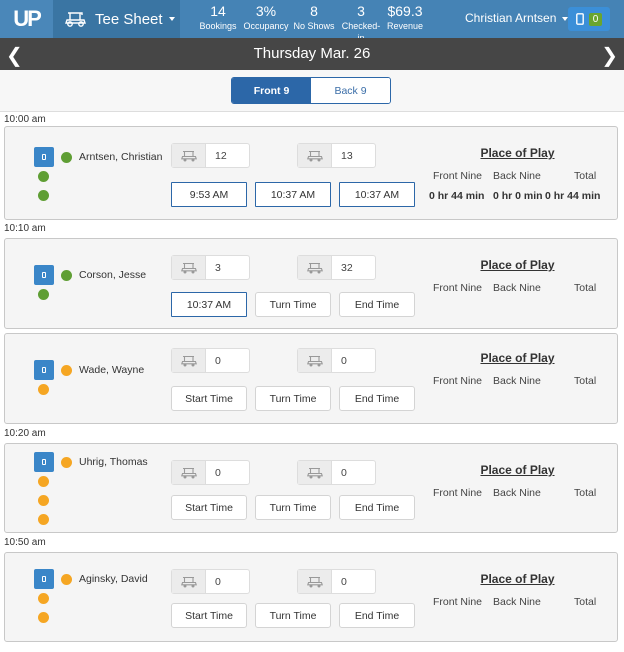 The image size is (624, 652). Describe the element at coordinates (26, 19) in the screenshot. I see `app-logo: UP` at that location.